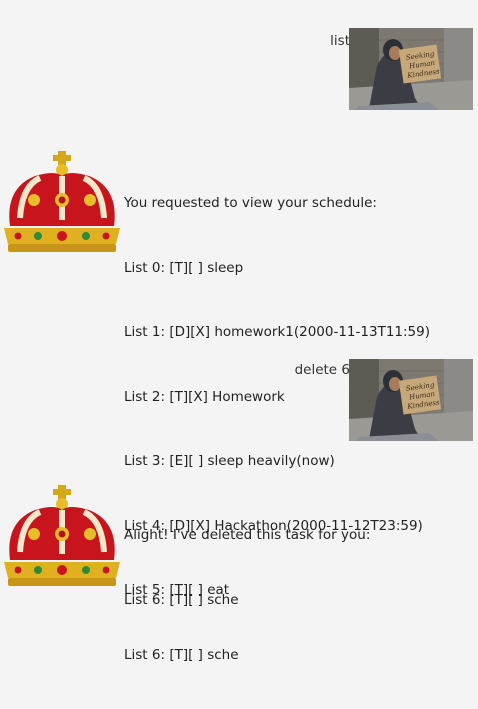 Image resolution: width=478 pixels, height=709 pixels. Describe the element at coordinates (181, 599) in the screenshot. I see `schedule-item: List 6: [T][ ] sche` at that location.